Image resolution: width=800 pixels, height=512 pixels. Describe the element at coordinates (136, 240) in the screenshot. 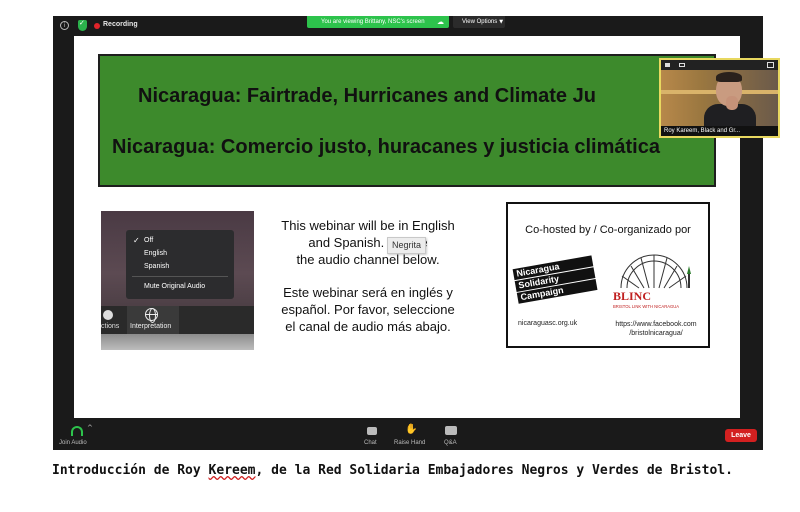

I see `checkmark-icon: ✓` at that location.